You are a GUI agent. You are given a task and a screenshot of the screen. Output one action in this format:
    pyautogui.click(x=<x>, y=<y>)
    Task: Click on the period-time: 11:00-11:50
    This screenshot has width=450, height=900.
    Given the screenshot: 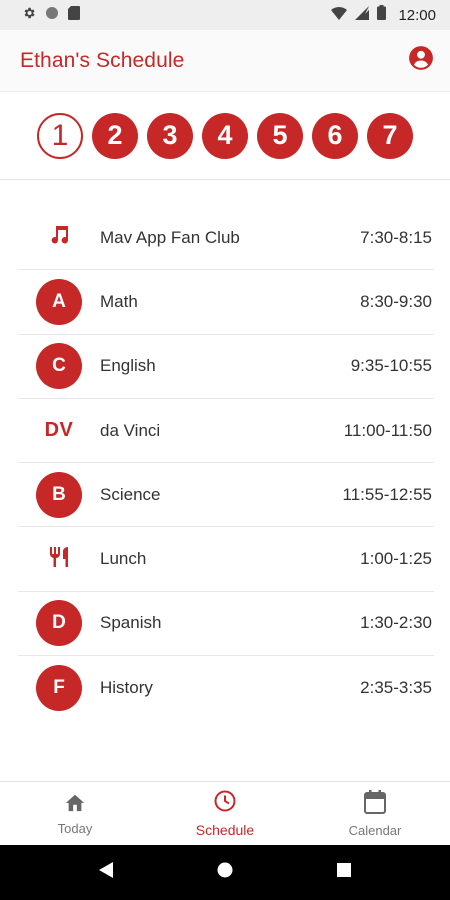 What is the action you would take?
    pyautogui.click(x=387, y=430)
    